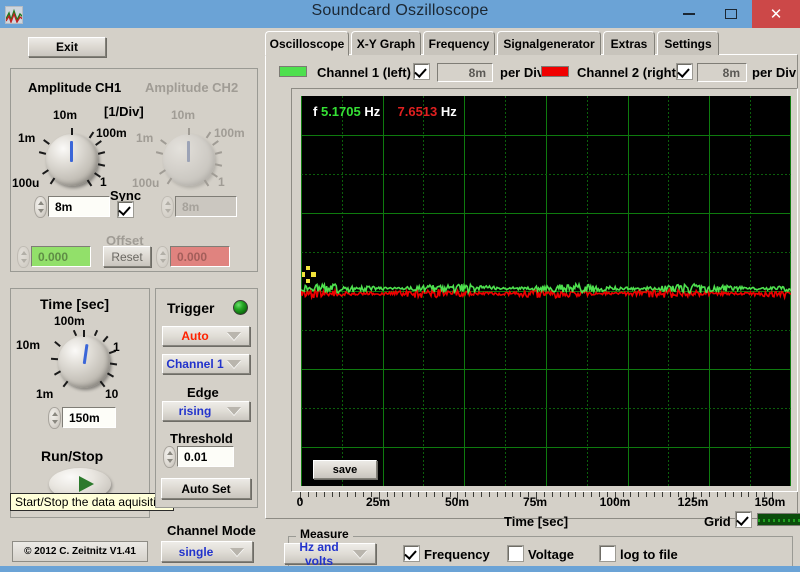 This screenshot has height=572, width=800. What do you see at coordinates (64, 206) in the screenshot?
I see `amplitude-ch1-value: 8m` at bounding box center [64, 206].